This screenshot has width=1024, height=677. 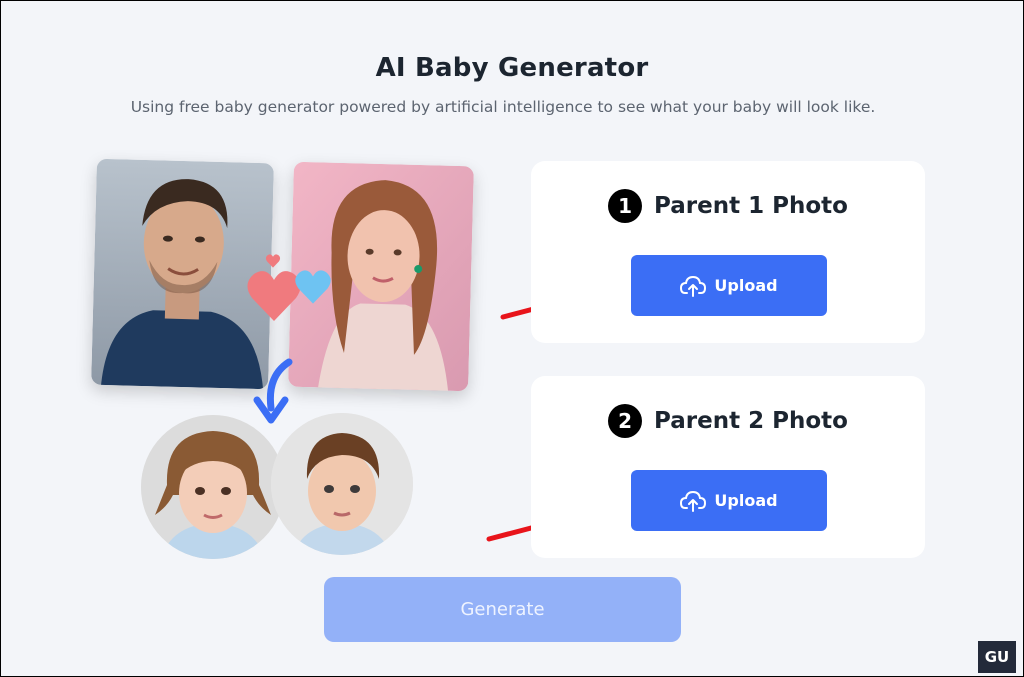 What do you see at coordinates (997, 657) in the screenshot?
I see `watermark-logo: GU` at bounding box center [997, 657].